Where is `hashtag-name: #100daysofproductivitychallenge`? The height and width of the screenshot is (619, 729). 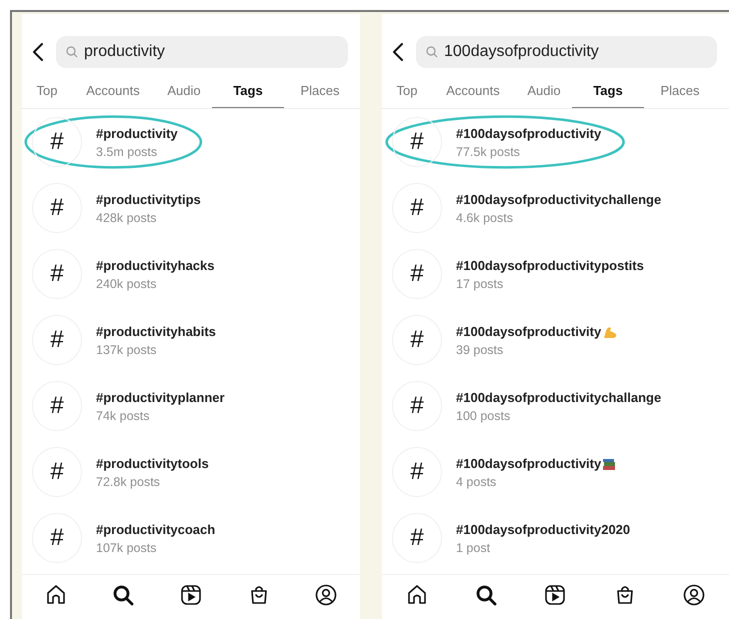 hashtag-name: #100daysofproductivitychallenge is located at coordinates (559, 200).